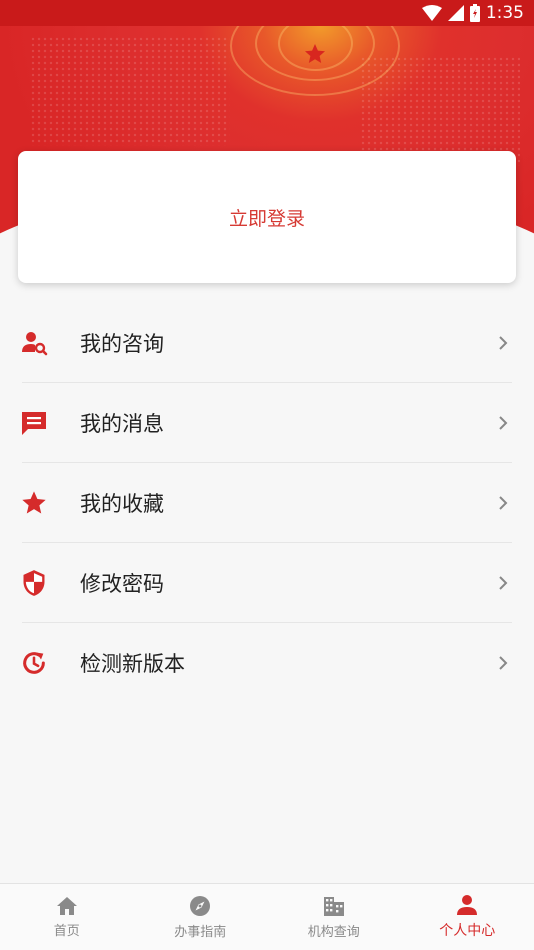 The width and height of the screenshot is (534, 950). Describe the element at coordinates (267, 343) in the screenshot. I see `menu-item-my-consultation: 我的咨询` at that location.